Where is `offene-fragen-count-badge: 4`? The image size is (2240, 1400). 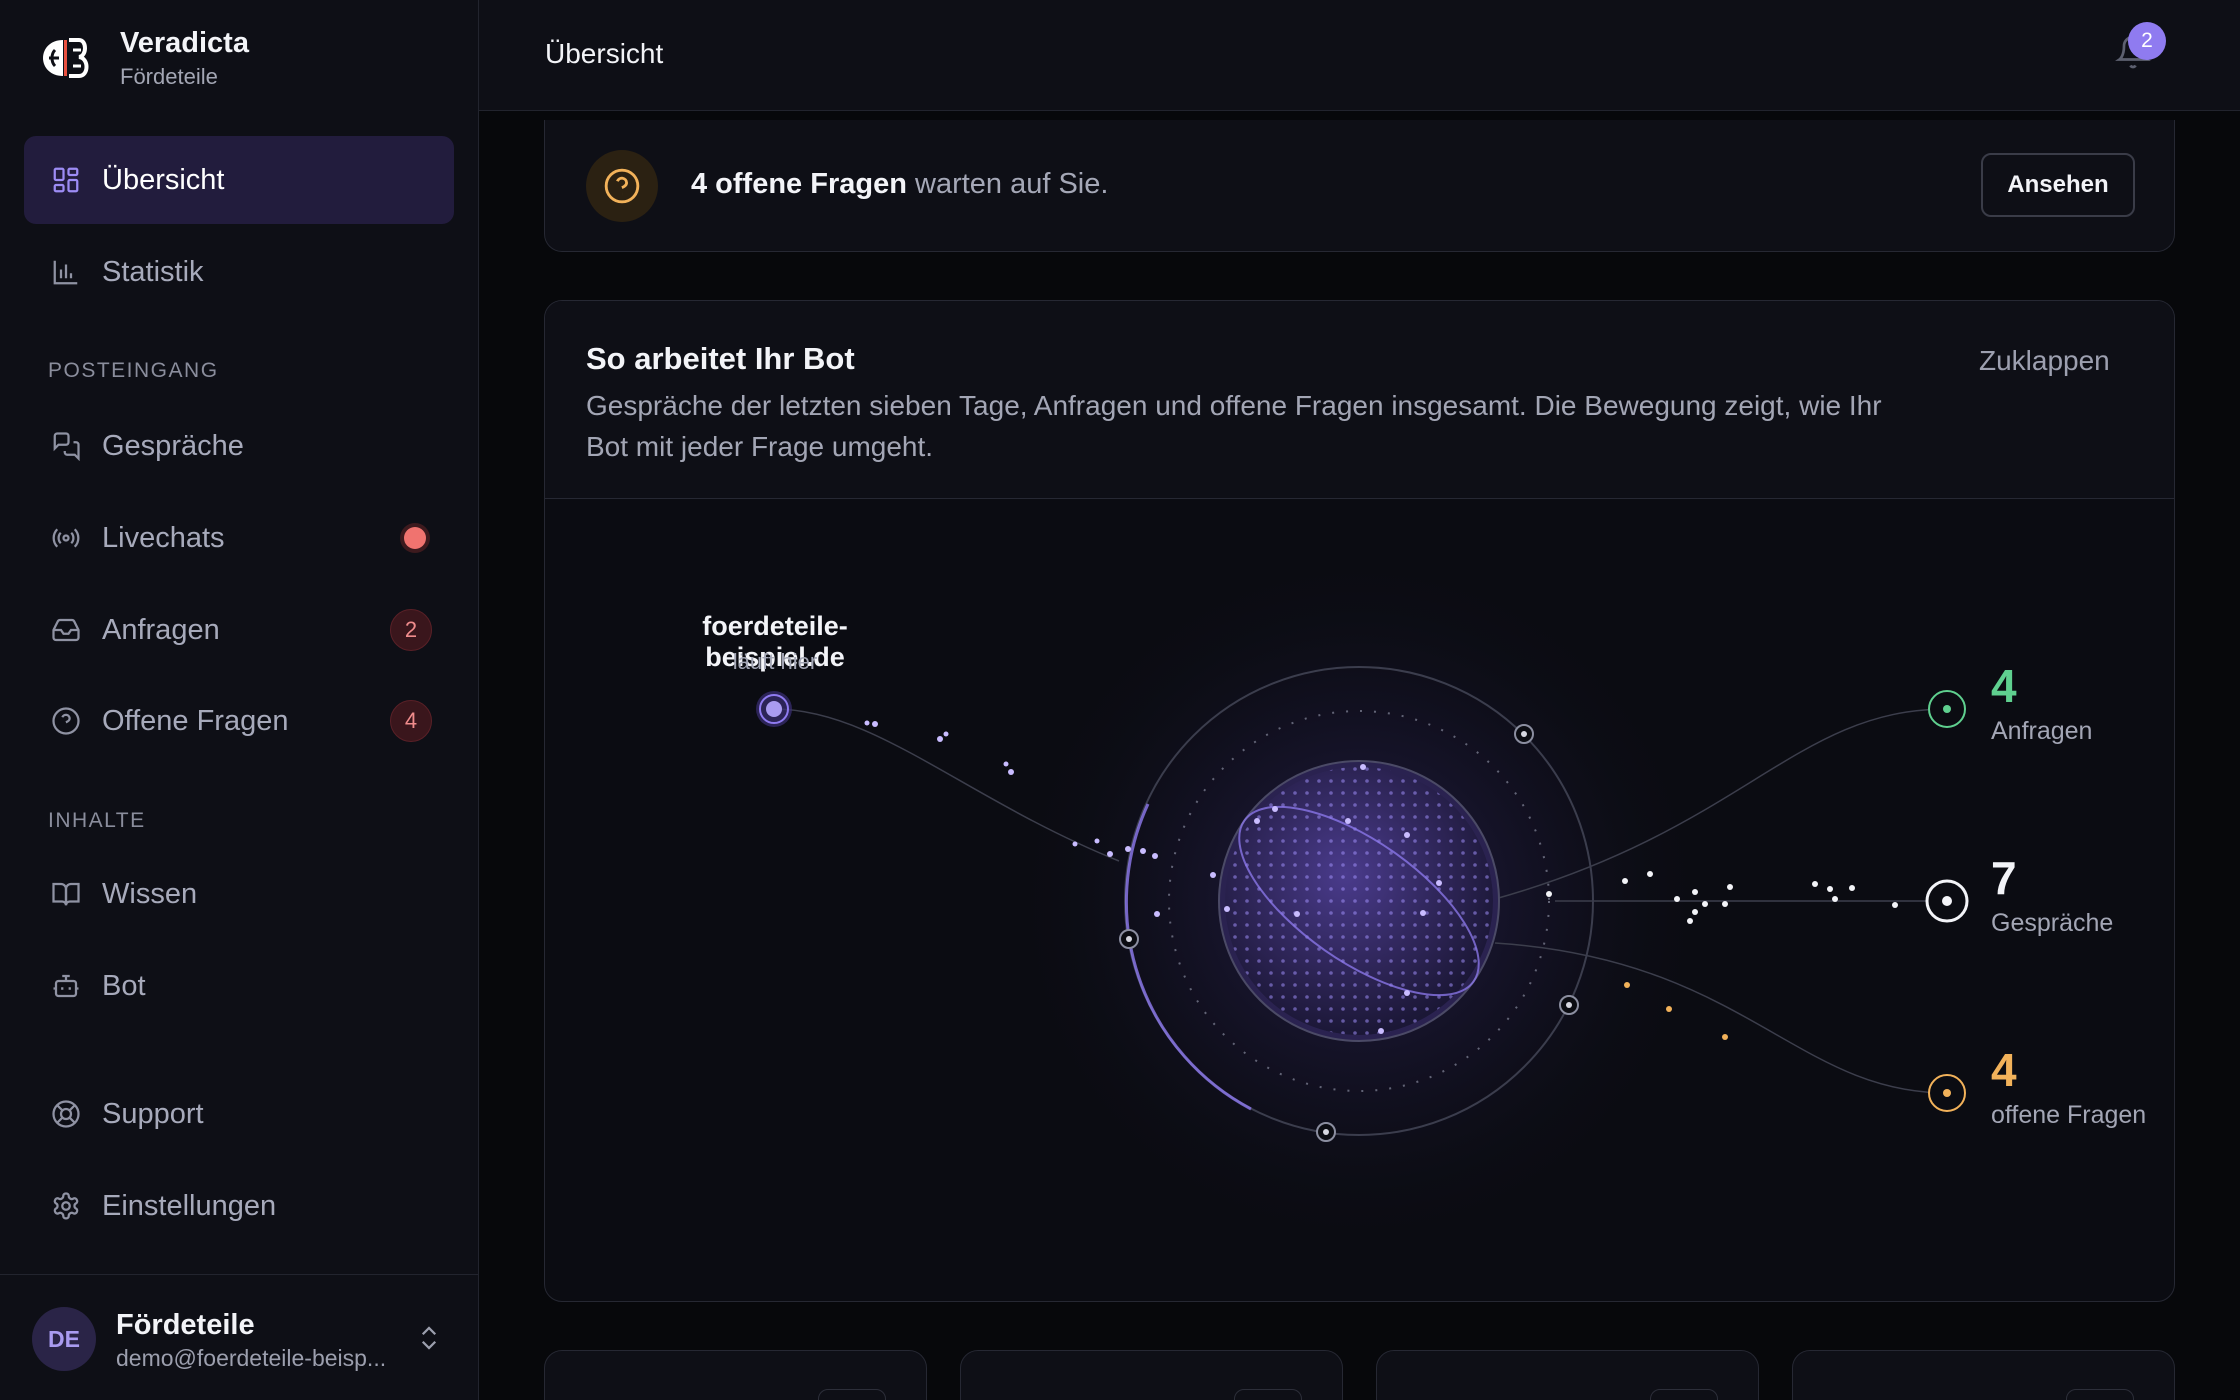 offene-fragen-count-badge: 4 is located at coordinates (411, 721).